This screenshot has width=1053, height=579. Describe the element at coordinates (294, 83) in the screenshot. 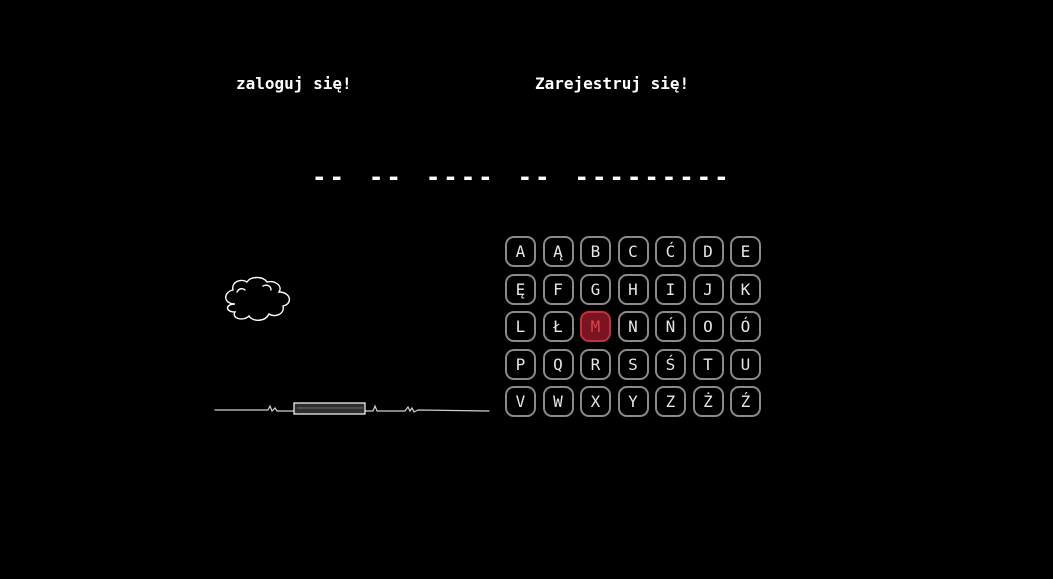

I see `login-link: zaloguj się!` at that location.